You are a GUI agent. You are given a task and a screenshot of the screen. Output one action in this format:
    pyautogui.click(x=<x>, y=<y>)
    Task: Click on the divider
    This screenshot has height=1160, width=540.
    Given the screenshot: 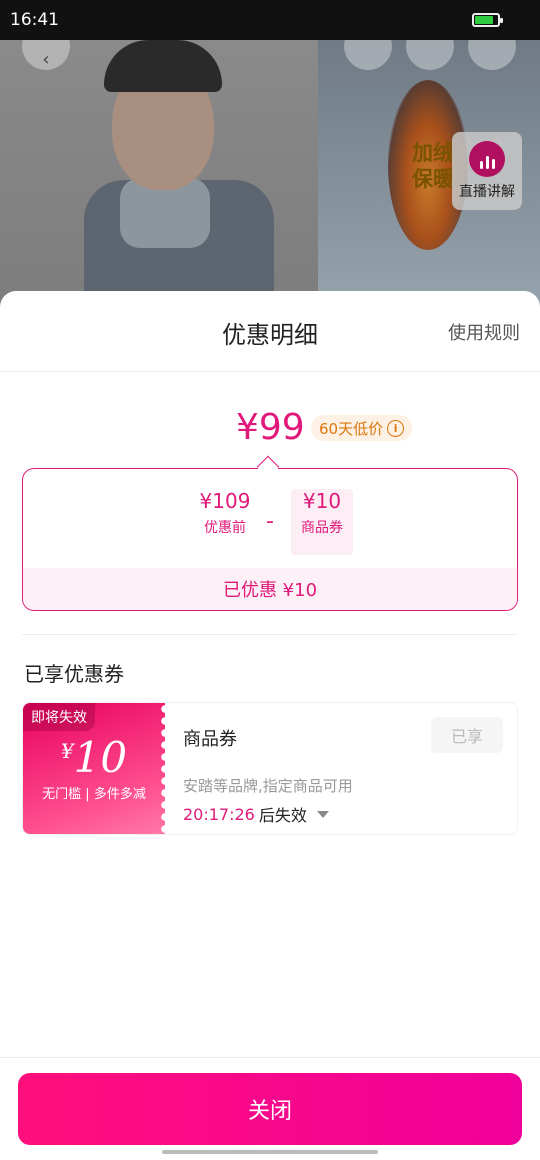 What is the action you would take?
    pyautogui.click(x=270, y=634)
    